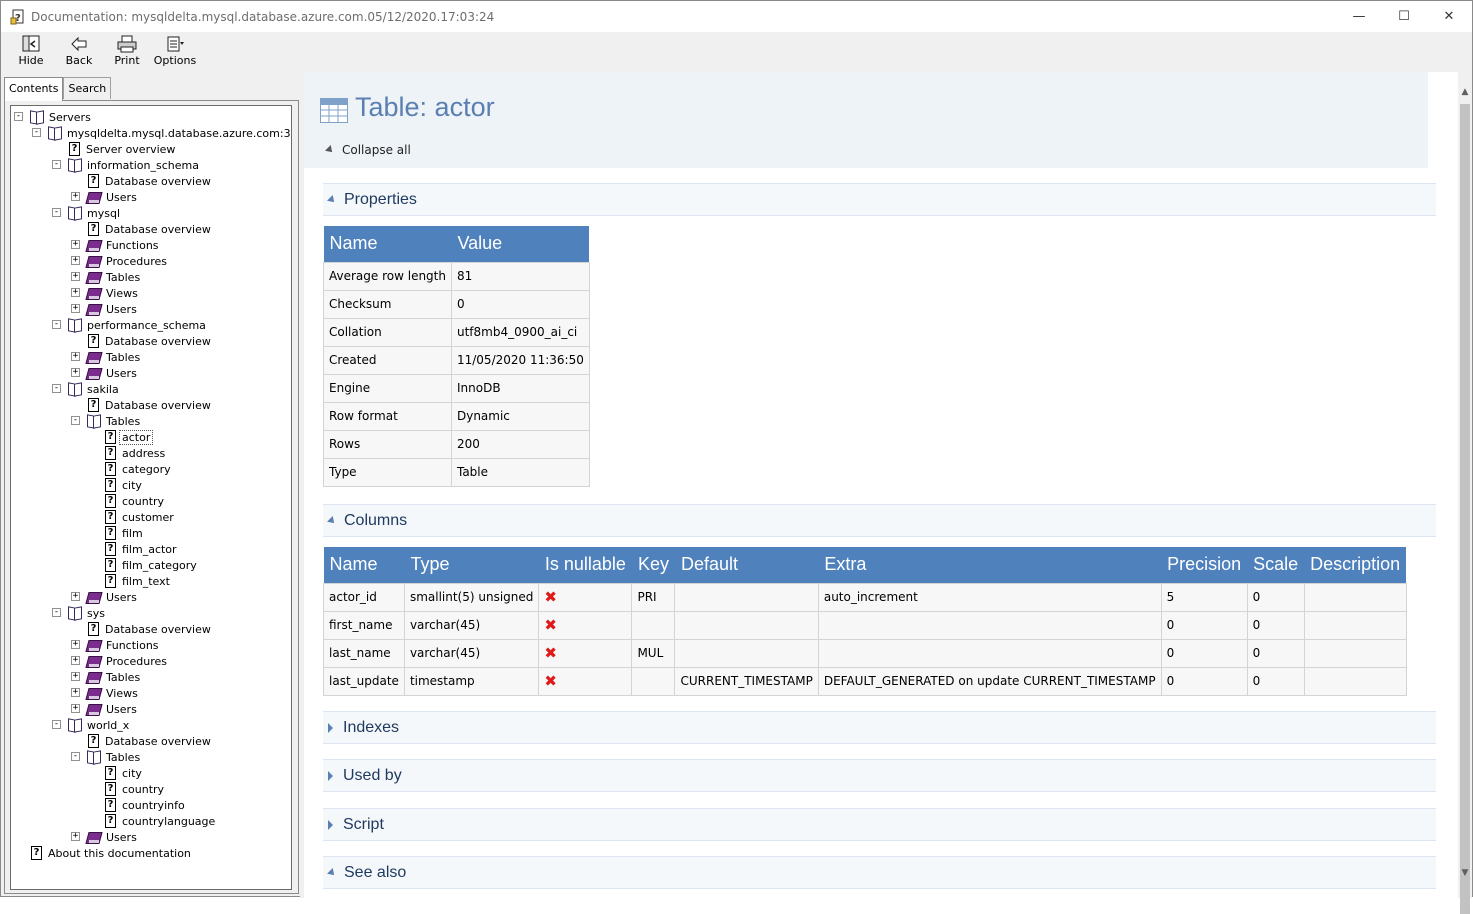 The width and height of the screenshot is (1473, 914). What do you see at coordinates (1465, 509) in the screenshot?
I see `scroll-thumb` at bounding box center [1465, 509].